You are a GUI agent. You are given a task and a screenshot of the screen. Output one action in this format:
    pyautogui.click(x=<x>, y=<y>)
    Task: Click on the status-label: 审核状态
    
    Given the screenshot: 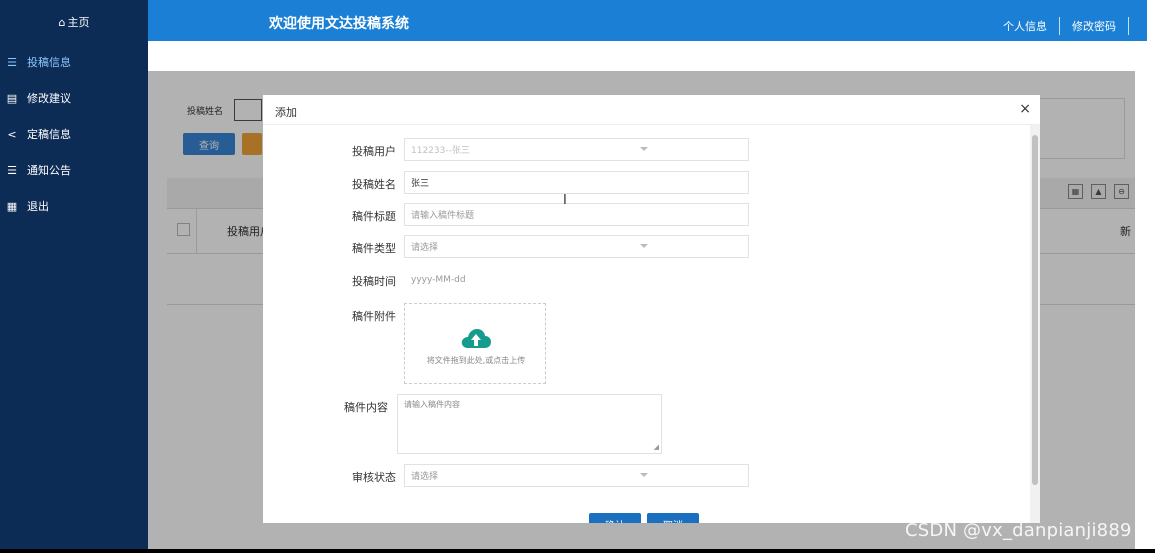 What is the action you would take?
    pyautogui.click(x=374, y=477)
    